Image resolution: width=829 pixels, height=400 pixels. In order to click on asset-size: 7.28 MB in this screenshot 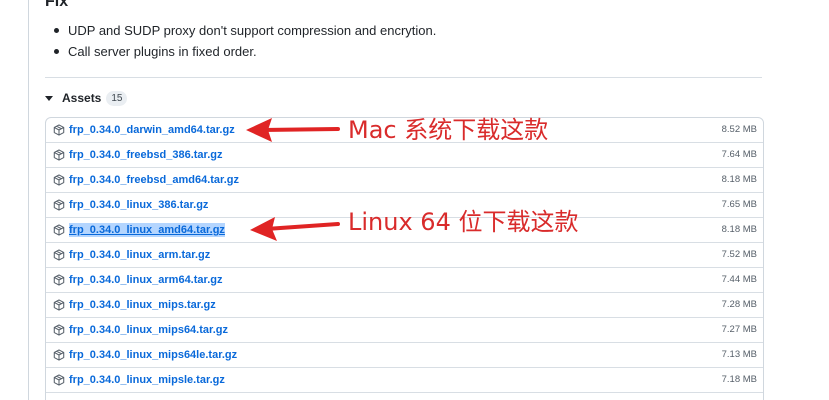, I will do `click(739, 304)`.